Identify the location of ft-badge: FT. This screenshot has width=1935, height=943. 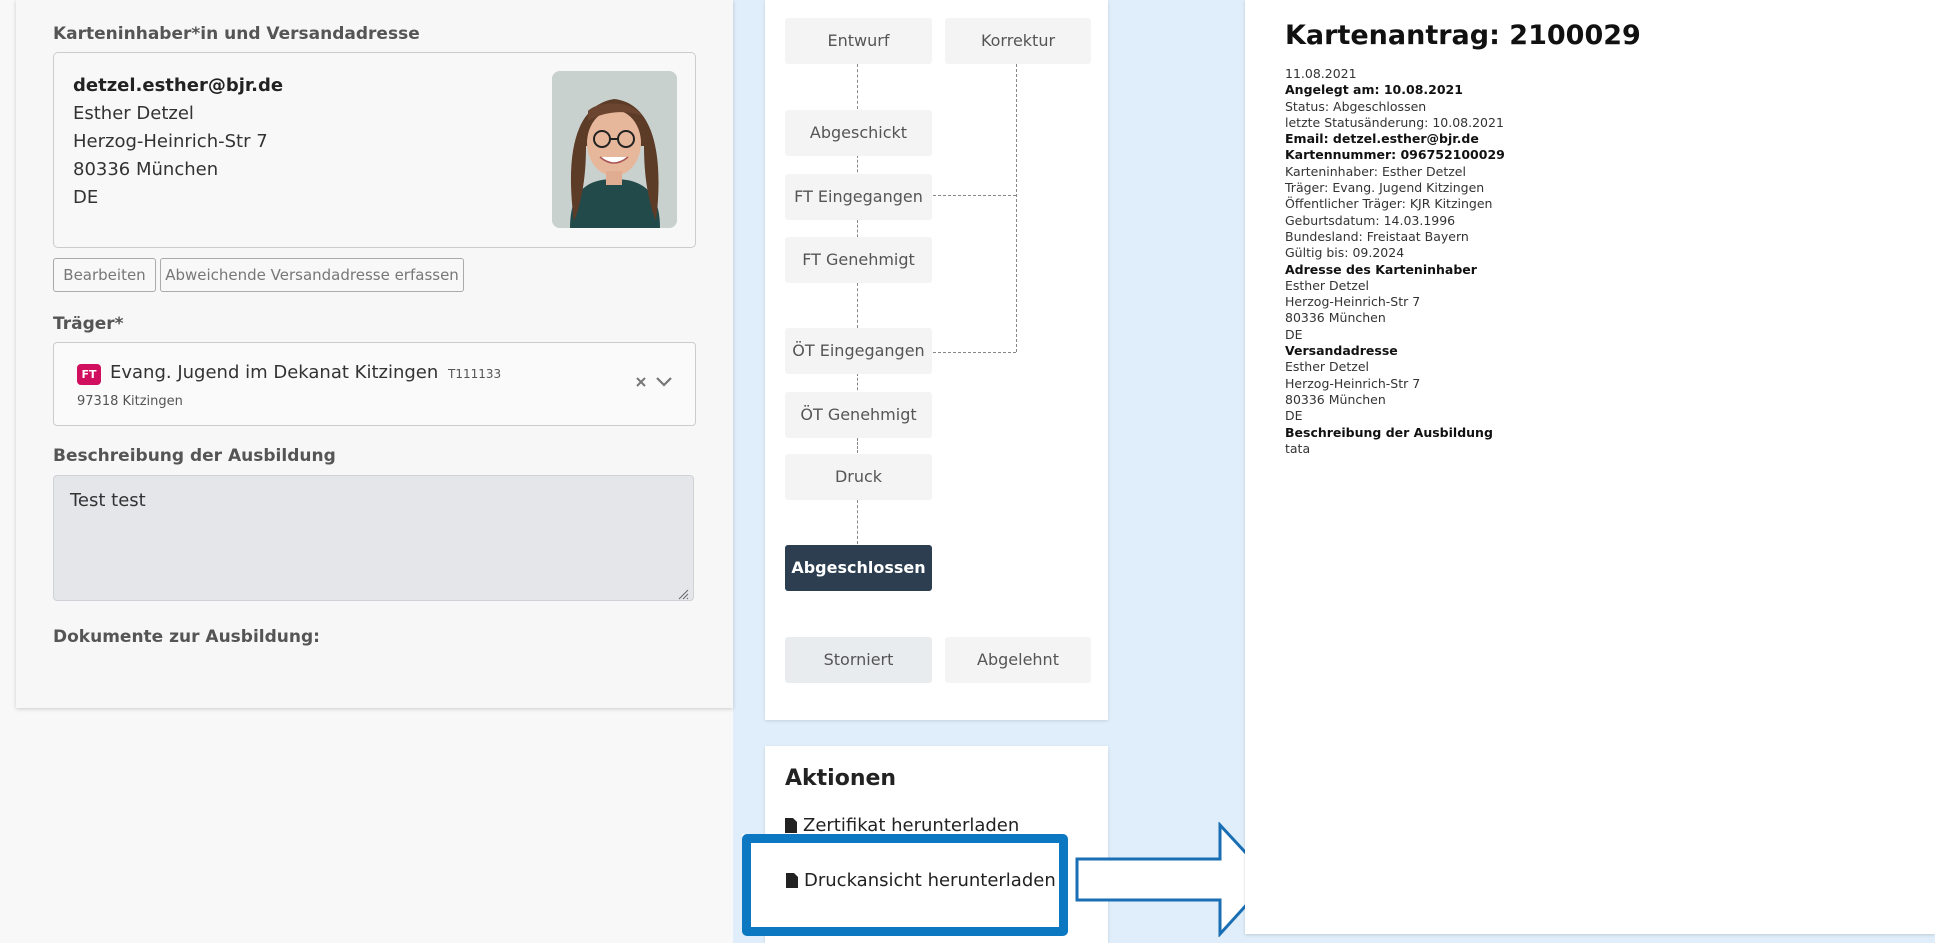
(89, 374).